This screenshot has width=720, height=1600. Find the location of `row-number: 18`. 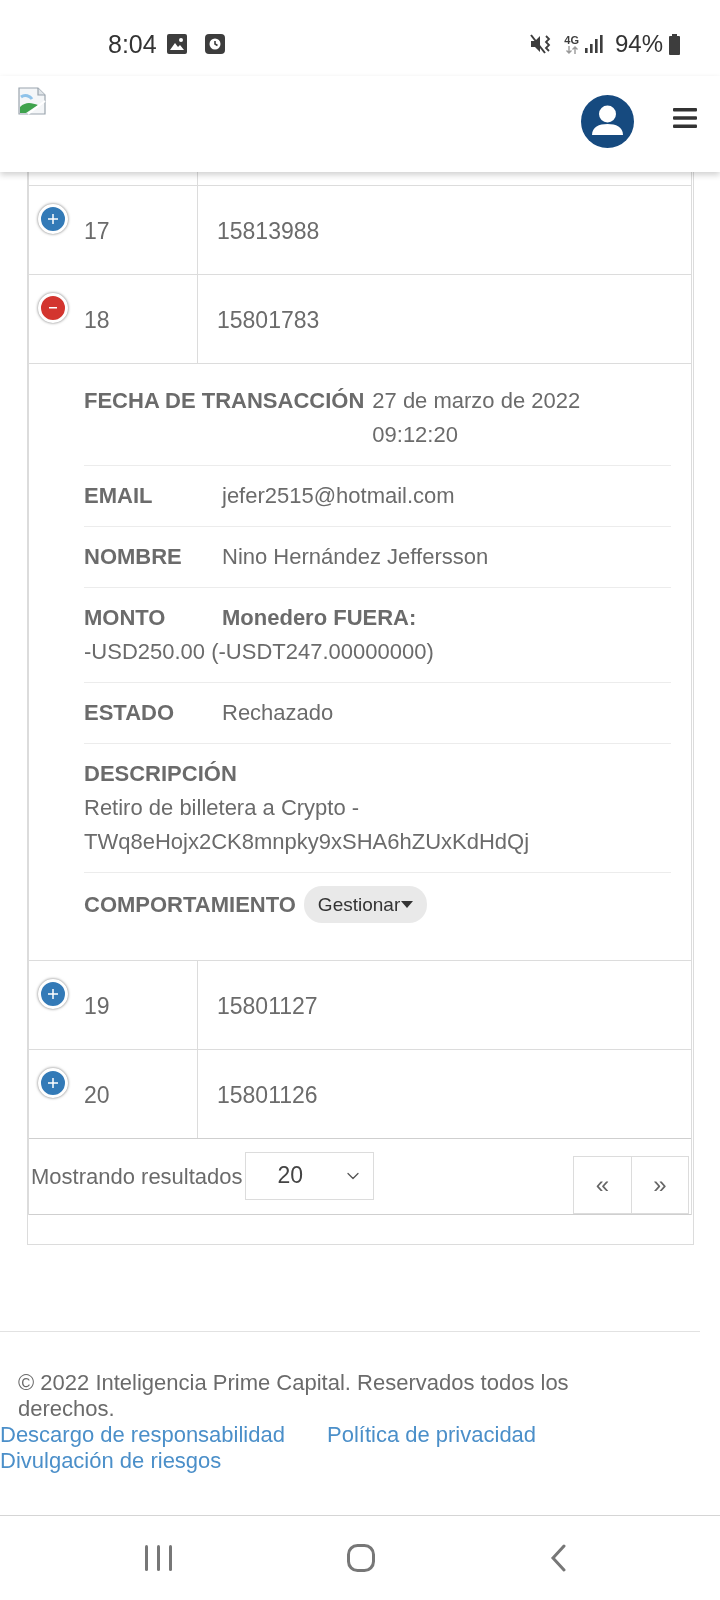

row-number: 18 is located at coordinates (97, 320).